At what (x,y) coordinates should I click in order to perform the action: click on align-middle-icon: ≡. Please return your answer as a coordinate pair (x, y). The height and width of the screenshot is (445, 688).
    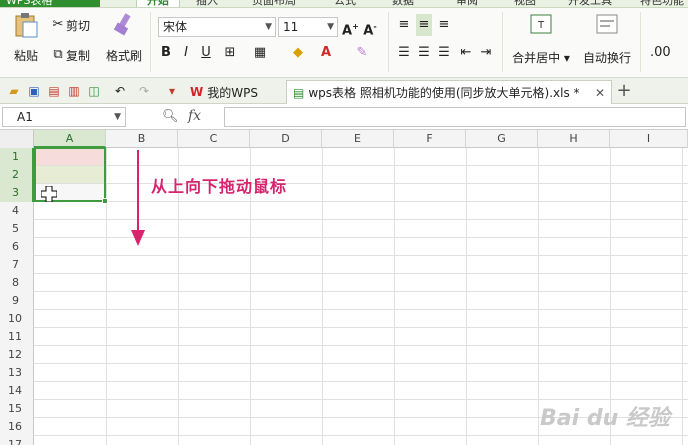
    Looking at the image, I should click on (424, 24).